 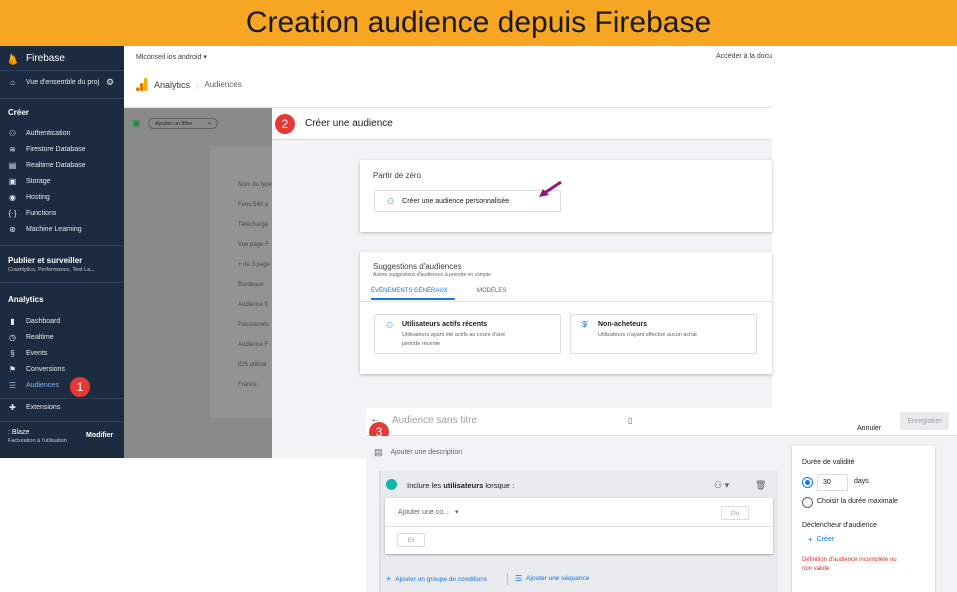 What do you see at coordinates (391, 484) in the screenshot?
I see `include-dot-icon` at bounding box center [391, 484].